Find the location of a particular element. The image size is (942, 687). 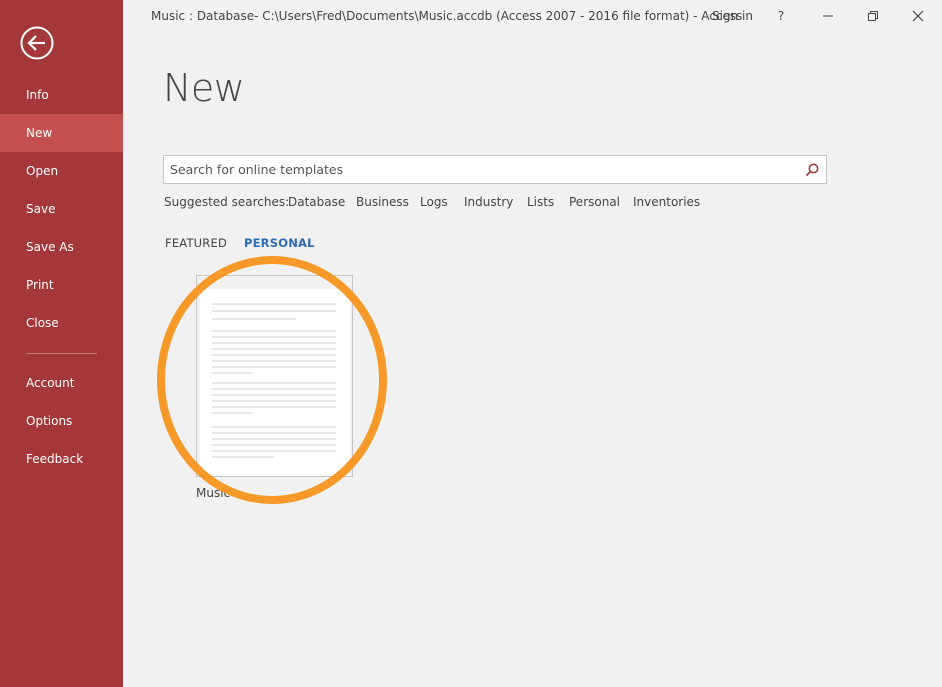

page-title: New is located at coordinates (204, 88).